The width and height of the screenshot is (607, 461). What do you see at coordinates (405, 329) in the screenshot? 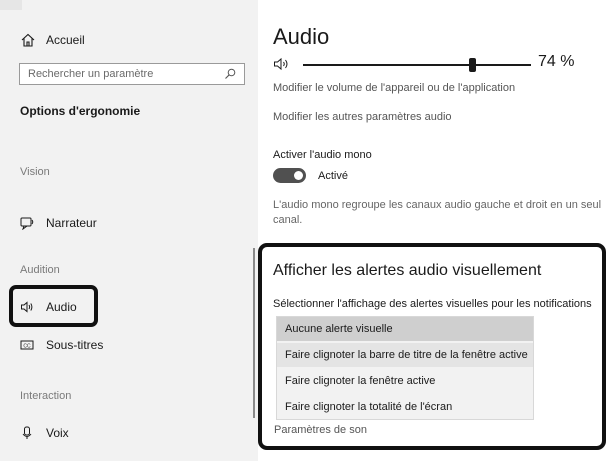
I see `dropdown-option: Aucune alerte visuelle` at bounding box center [405, 329].